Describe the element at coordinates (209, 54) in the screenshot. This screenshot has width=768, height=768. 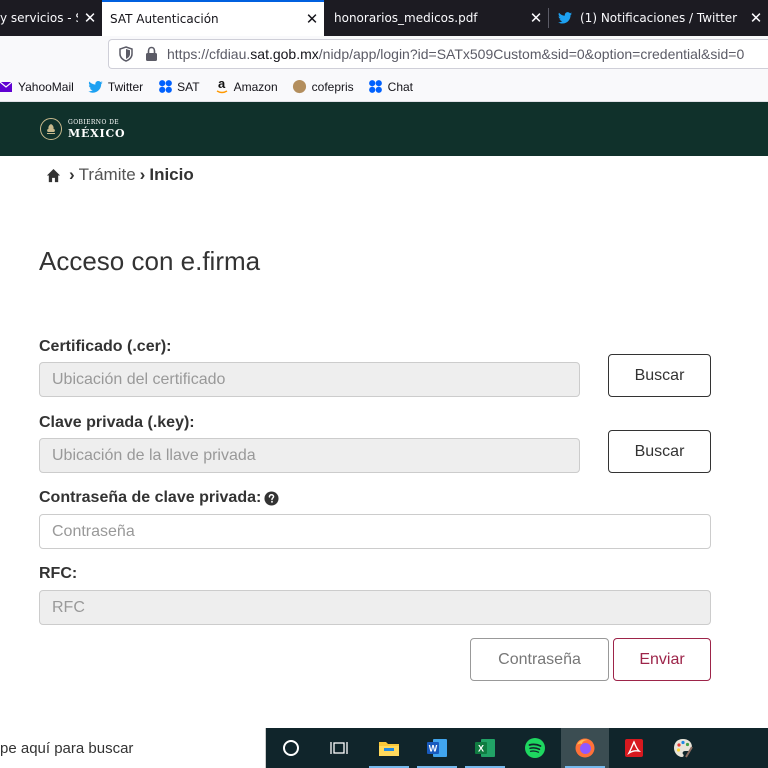
I see `url-prefix: https://cfdiau.` at that location.